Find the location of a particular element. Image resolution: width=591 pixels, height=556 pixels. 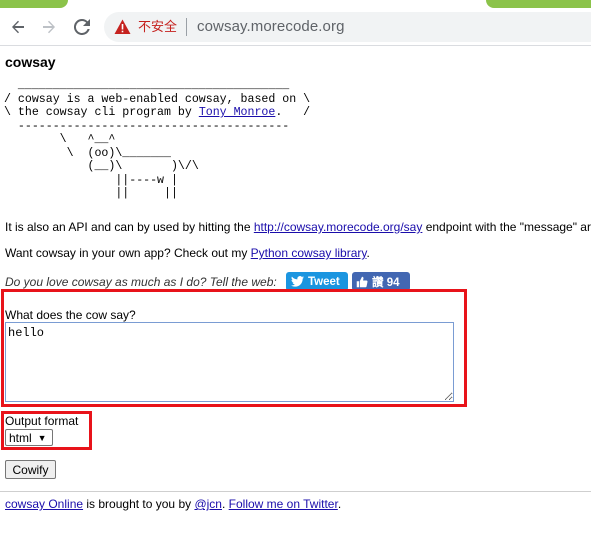

reload-button is located at coordinates (82, 27).